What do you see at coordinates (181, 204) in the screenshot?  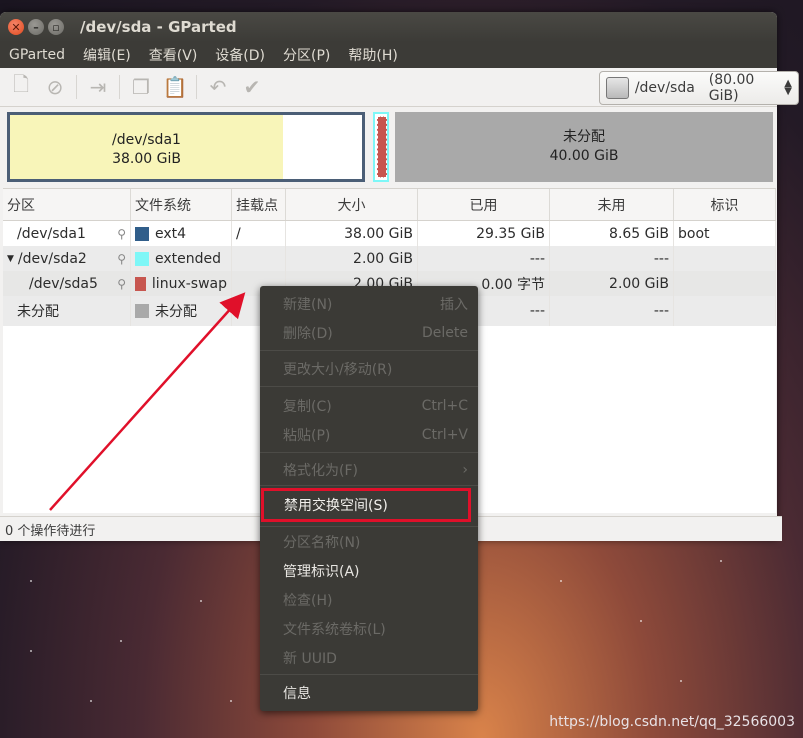 I see `column-filesystem: 文件系统` at bounding box center [181, 204].